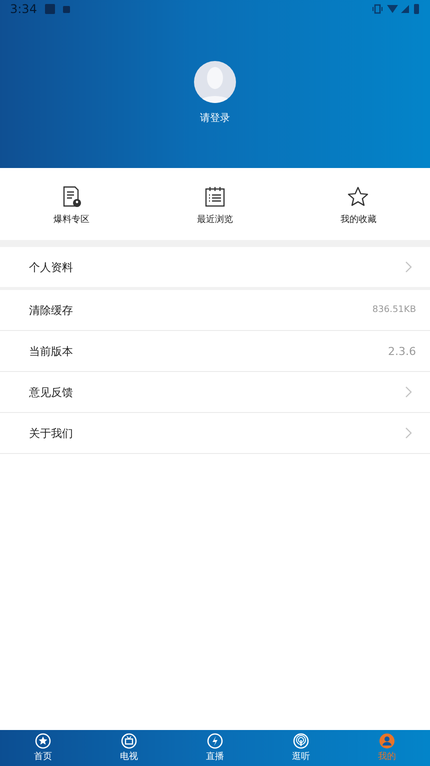  I want to click on status-time: 3:34, so click(23, 9).